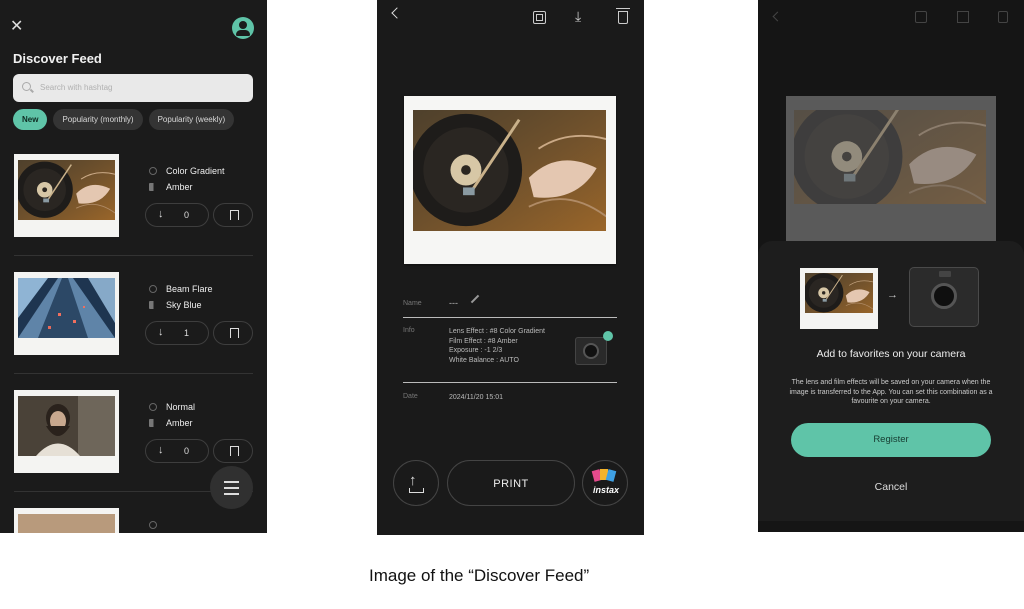 This screenshot has width=1024, height=609. Describe the element at coordinates (133, 520) in the screenshot. I see `list-item` at that location.